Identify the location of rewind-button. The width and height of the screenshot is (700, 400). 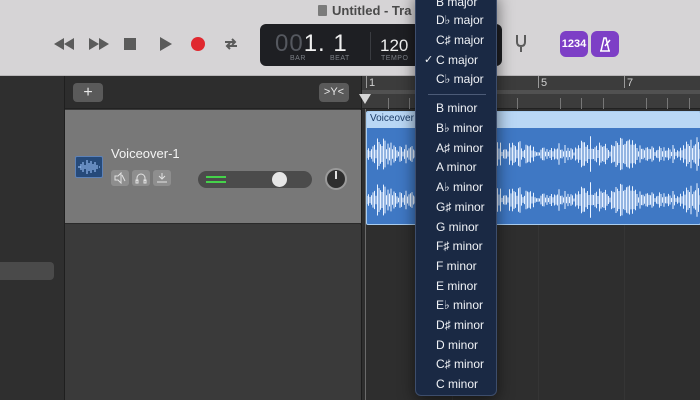
(64, 44).